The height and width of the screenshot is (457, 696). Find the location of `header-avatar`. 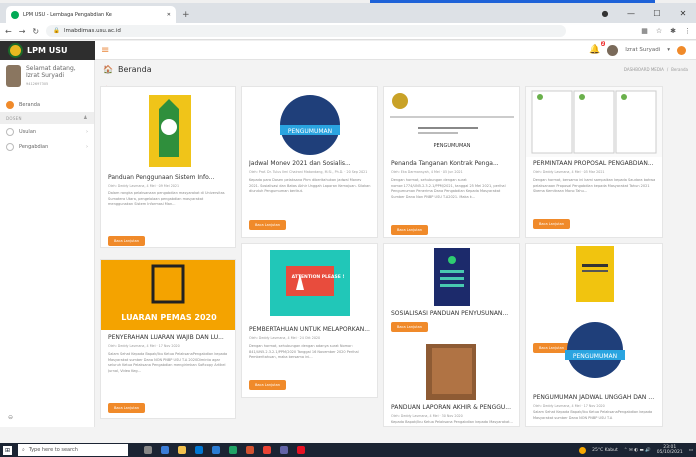

header-avatar is located at coordinates (613, 50).